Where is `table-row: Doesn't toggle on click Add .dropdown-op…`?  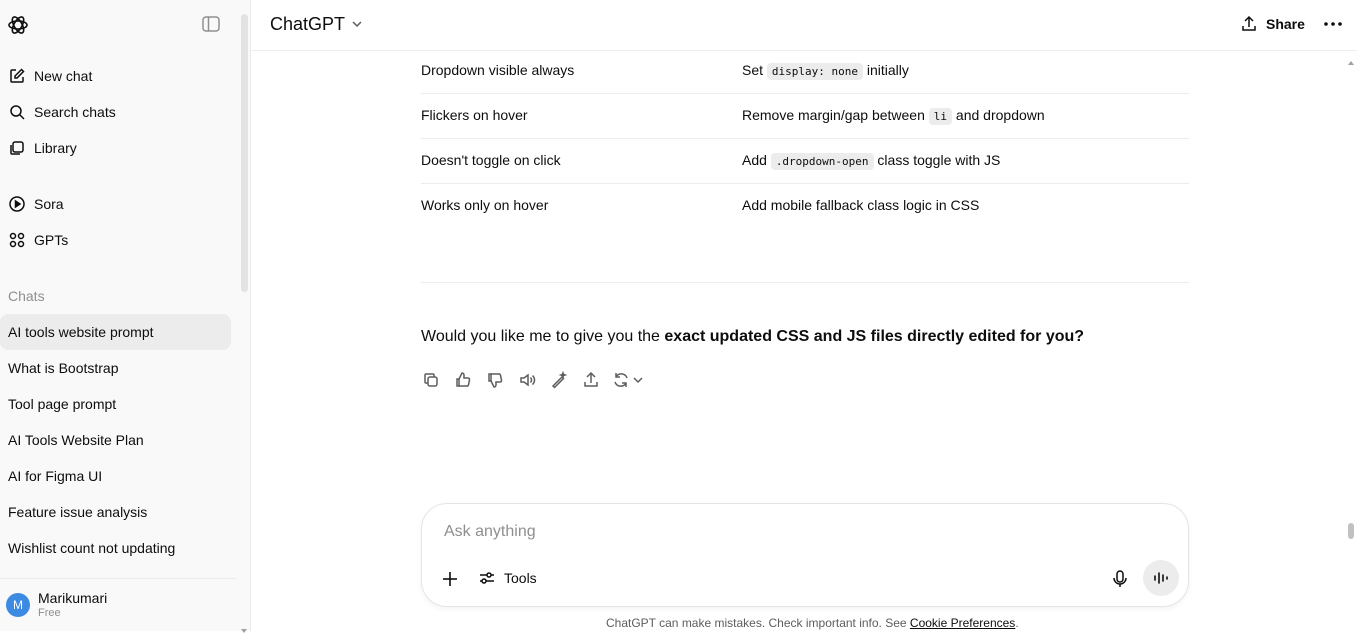
table-row: Doesn't toggle on click Add .dropdown-op… is located at coordinates (805, 161).